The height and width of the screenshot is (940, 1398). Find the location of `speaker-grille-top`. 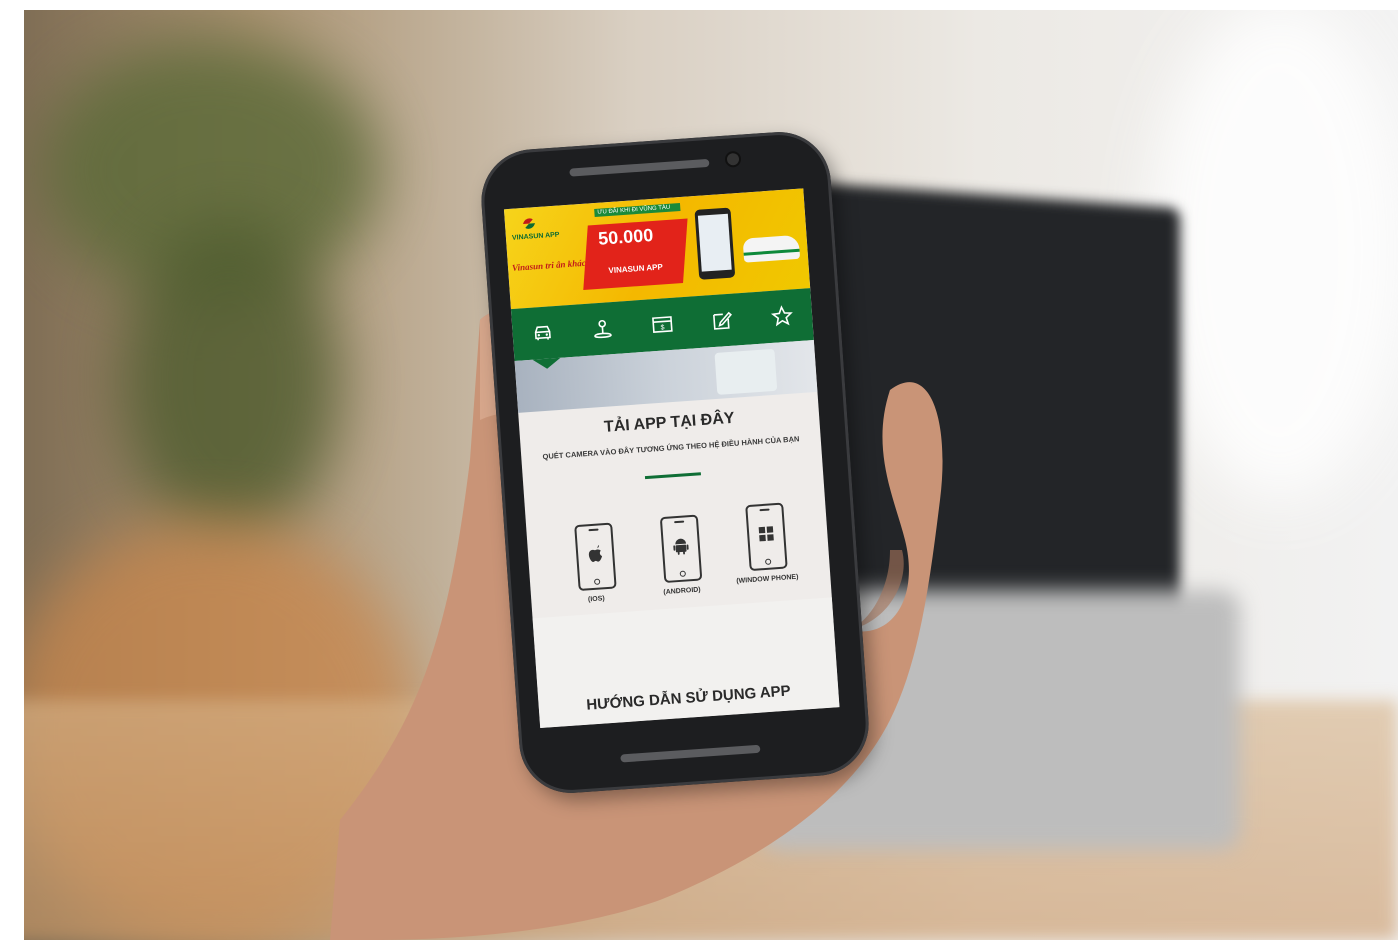

speaker-grille-top is located at coordinates (639, 167).